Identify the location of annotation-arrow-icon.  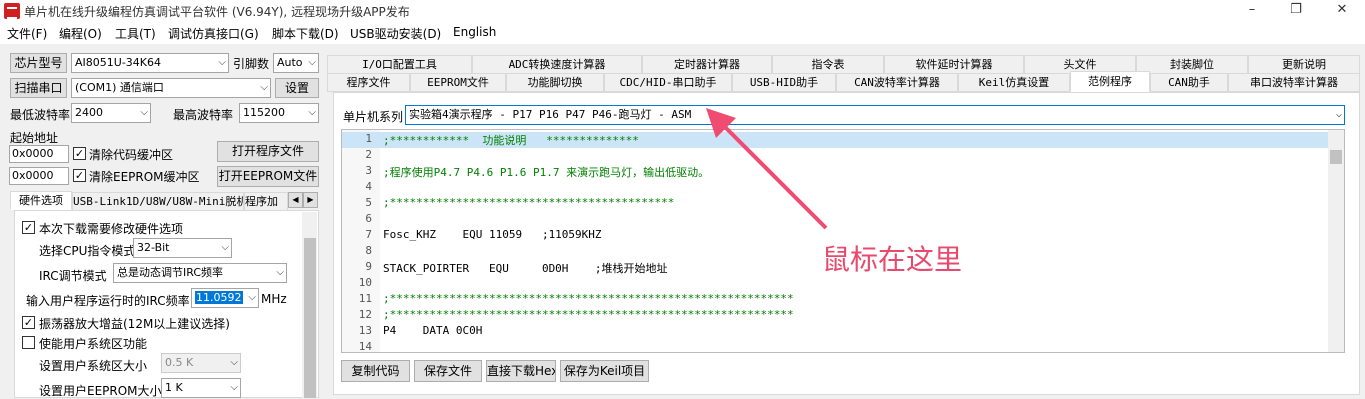
(767, 169).